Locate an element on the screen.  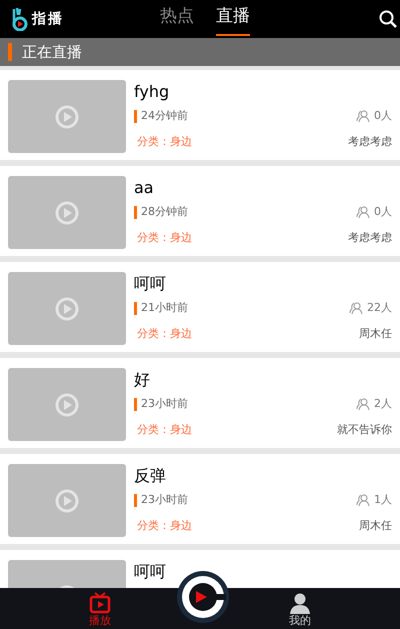
tab: 直播 is located at coordinates (233, 18).